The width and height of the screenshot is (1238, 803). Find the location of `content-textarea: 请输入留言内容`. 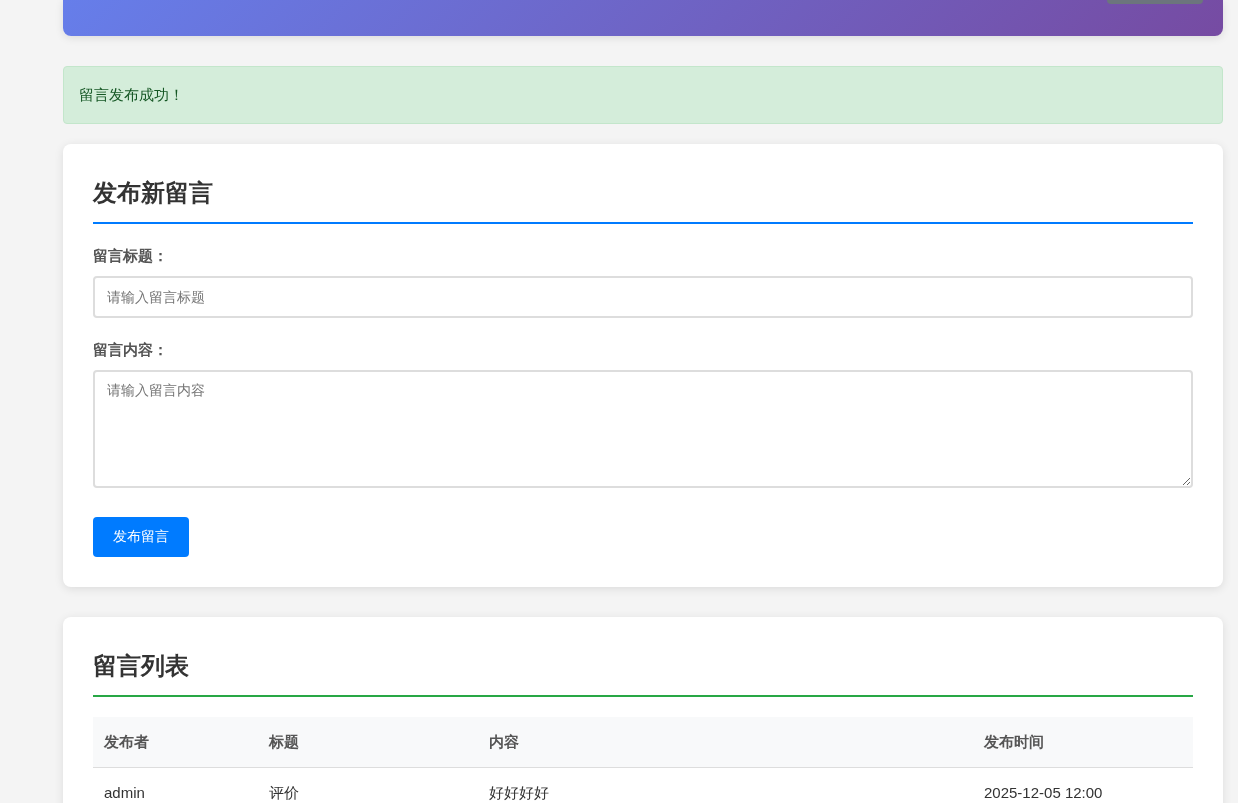

content-textarea: 请输入留言内容 is located at coordinates (643, 429).